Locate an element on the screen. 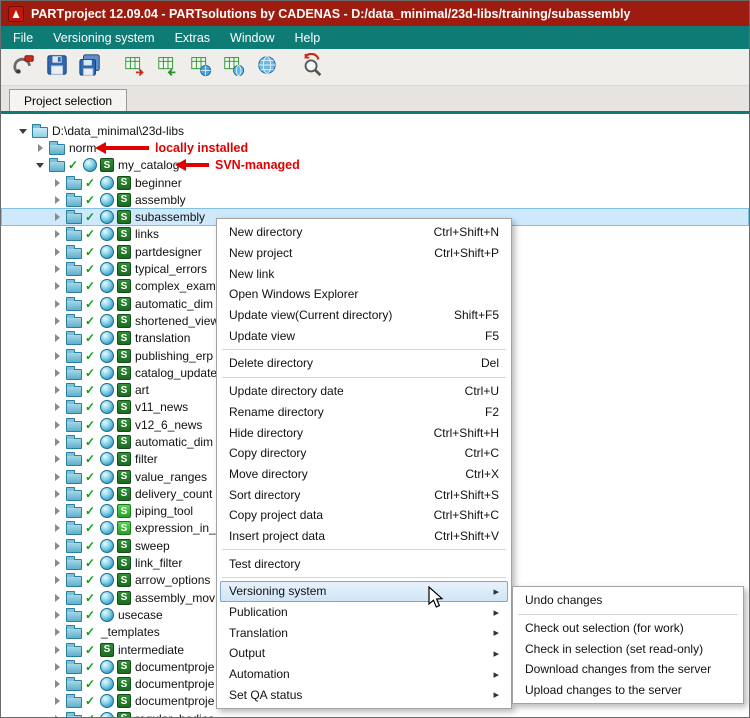 This screenshot has width=750, height=718. table-sync-green-button is located at coordinates (168, 67).